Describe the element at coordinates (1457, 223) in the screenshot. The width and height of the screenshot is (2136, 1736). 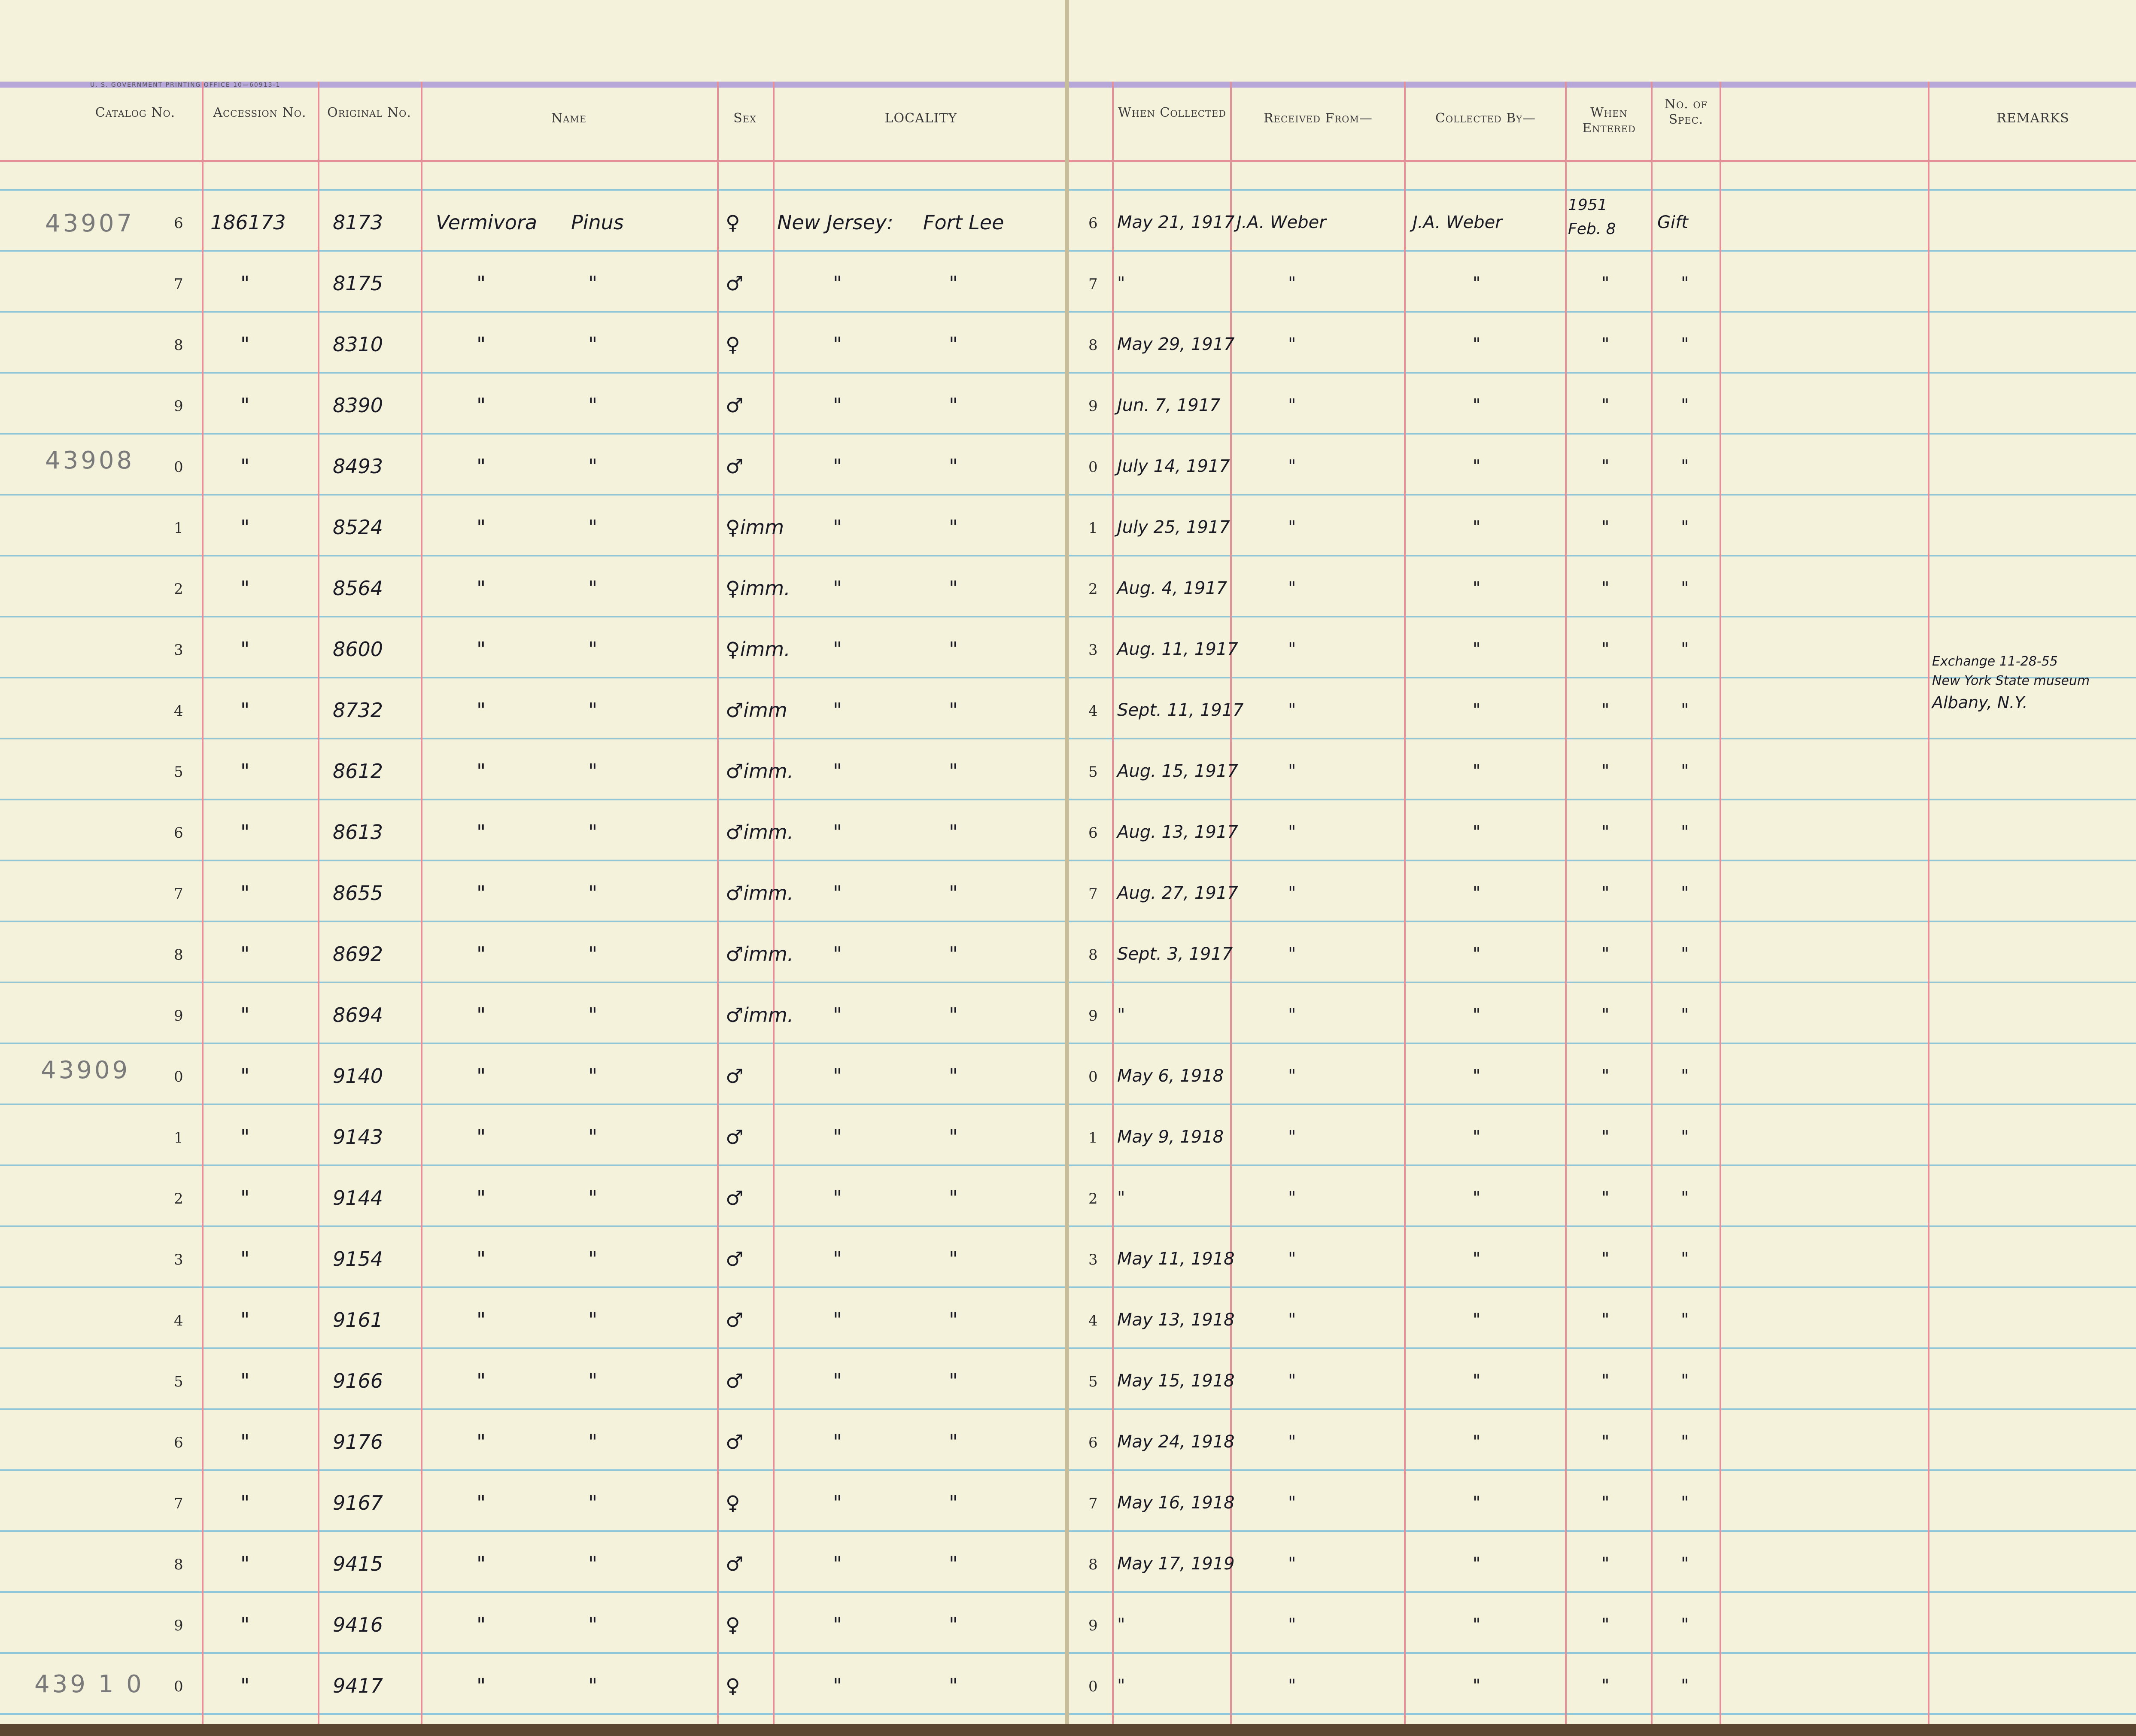
I see `collected-by-cell: J.A. Weber` at that location.